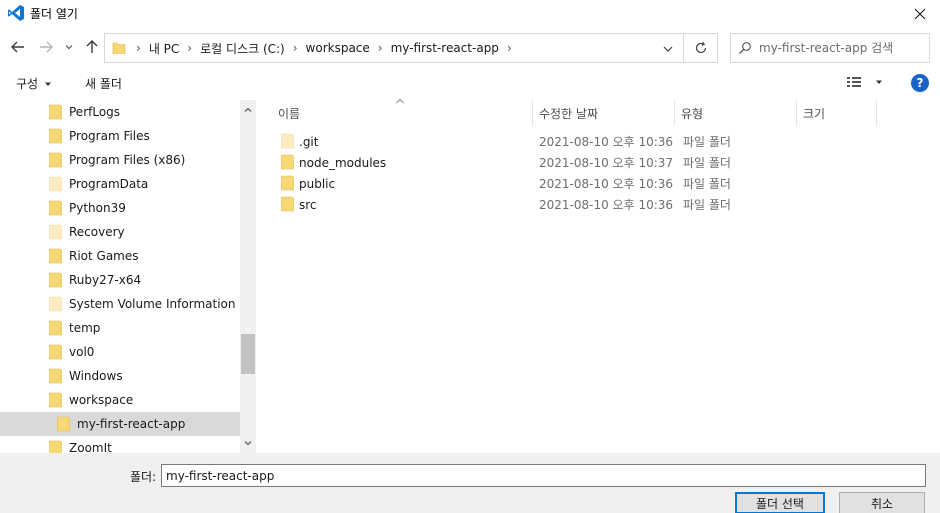  What do you see at coordinates (120, 328) in the screenshot?
I see `nav-item: temp` at bounding box center [120, 328].